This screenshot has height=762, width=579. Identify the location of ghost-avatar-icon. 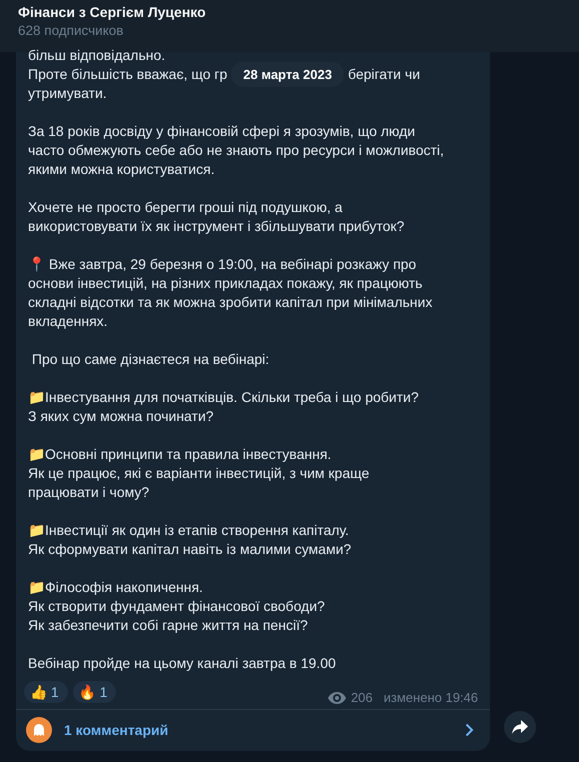
(39, 730).